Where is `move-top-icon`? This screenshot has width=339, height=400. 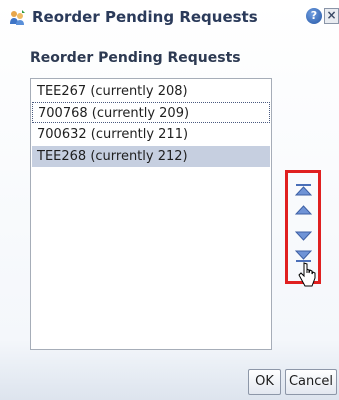
move-top-icon is located at coordinates (303, 190).